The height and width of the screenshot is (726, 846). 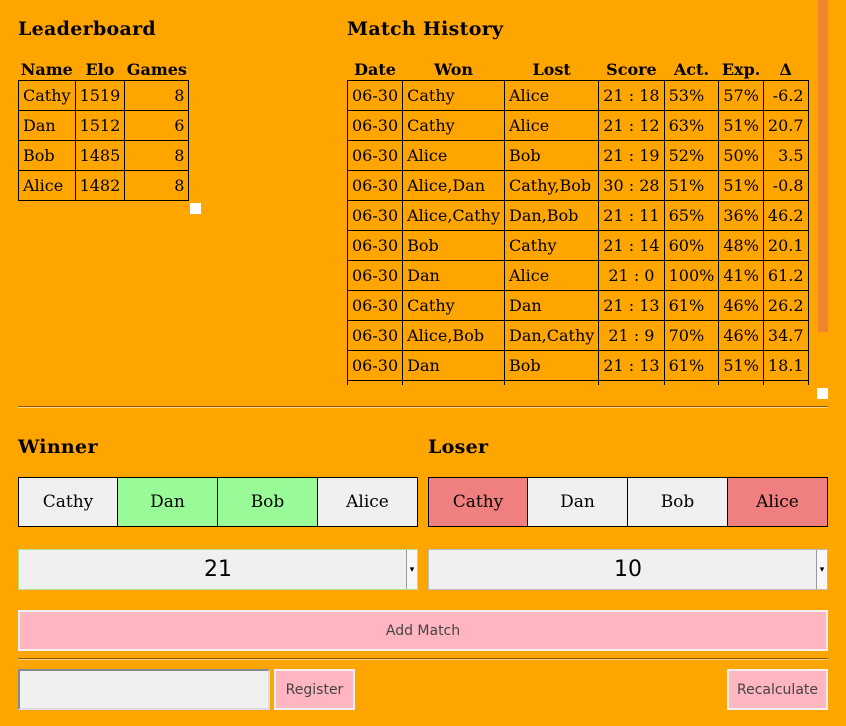 I want to click on leaderboard-cell: Dan, so click(x=47, y=125).